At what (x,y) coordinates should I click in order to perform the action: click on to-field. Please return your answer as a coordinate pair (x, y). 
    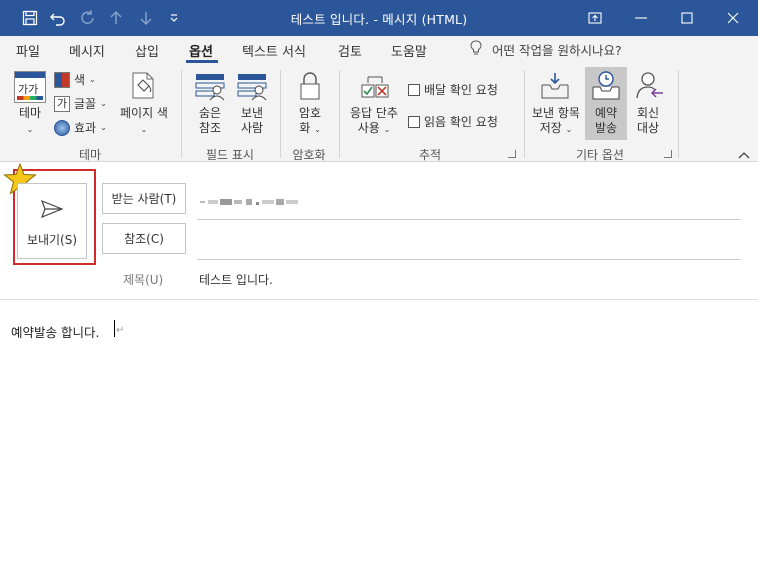
    Looking at the image, I should click on (468, 201).